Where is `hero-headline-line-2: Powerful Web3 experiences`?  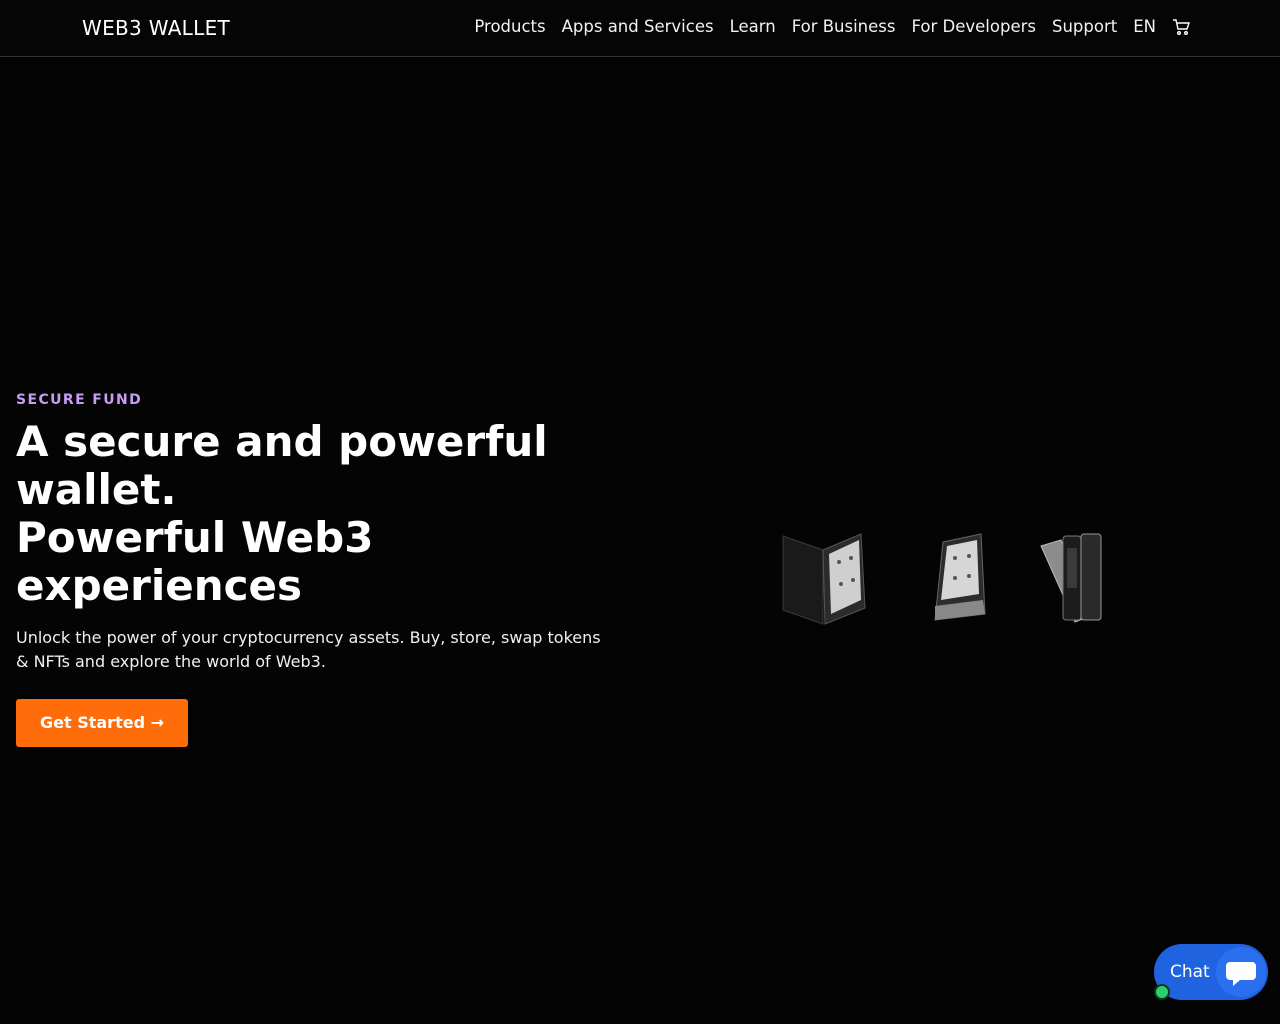
hero-headline-line-2: Powerful Web3 experiences is located at coordinates (195, 561).